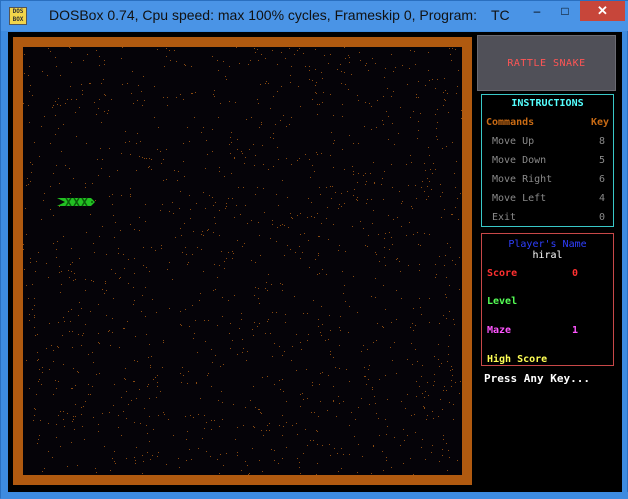 The width and height of the screenshot is (628, 499). What do you see at coordinates (601, 198) in the screenshot?
I see `command-key: 4` at bounding box center [601, 198].